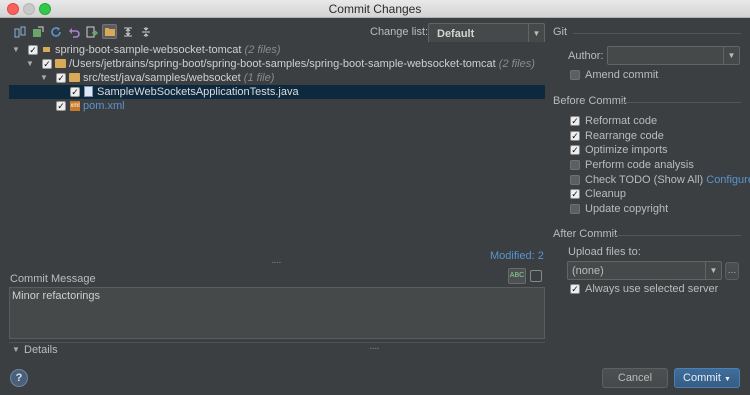 The image size is (750, 395). I want to click on modified-count: Modified: 2, so click(517, 256).